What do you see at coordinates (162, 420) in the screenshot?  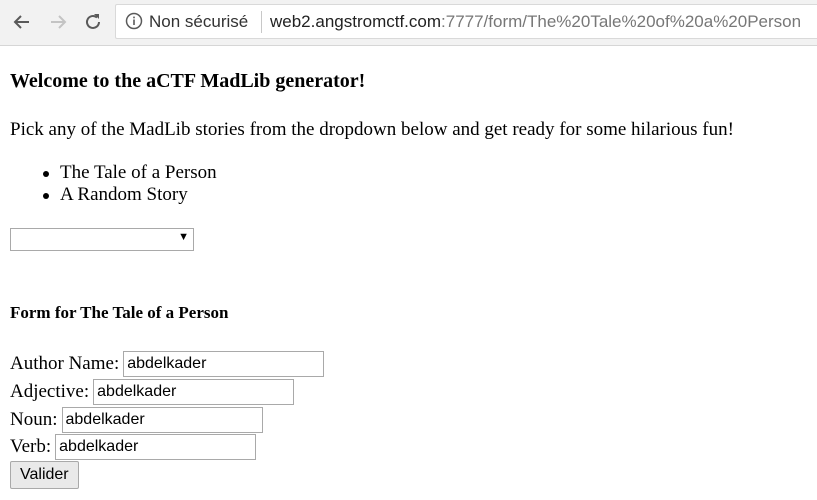 I see `noun-input` at bounding box center [162, 420].